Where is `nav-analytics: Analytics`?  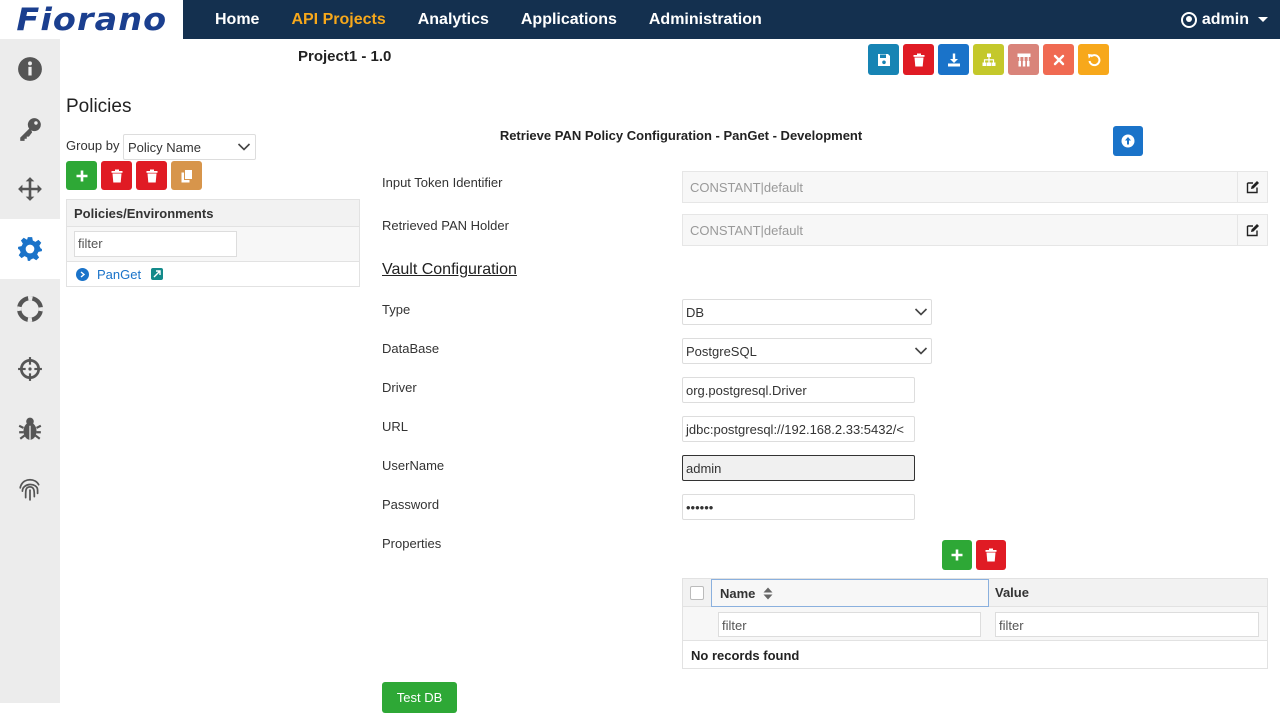
nav-analytics: Analytics is located at coordinates (453, 20).